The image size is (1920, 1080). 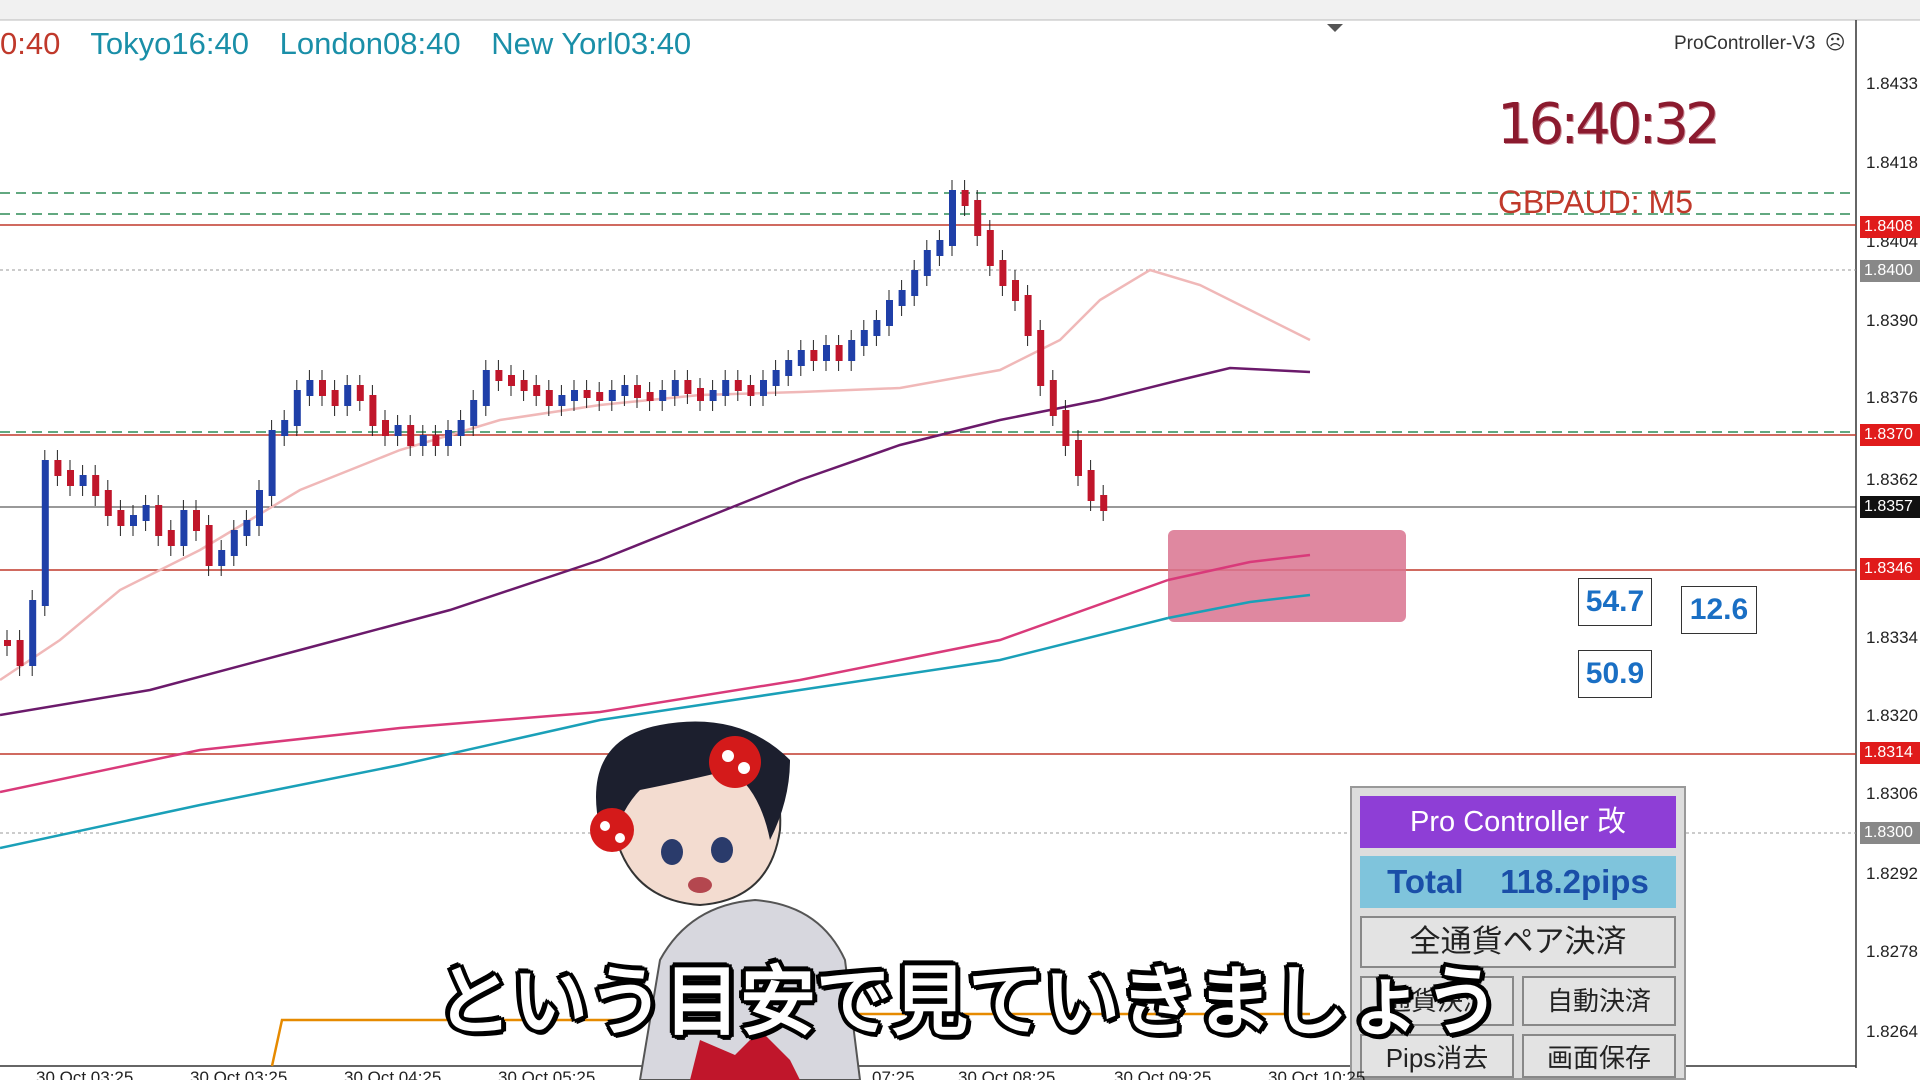 What do you see at coordinates (1615, 673) in the screenshot?
I see `pips-value-c: 50.9` at bounding box center [1615, 673].